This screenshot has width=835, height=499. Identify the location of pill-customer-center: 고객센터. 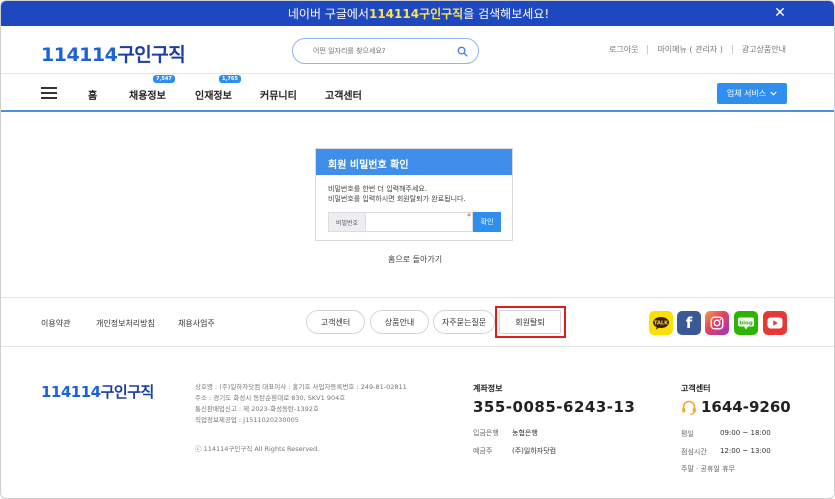
(335, 322).